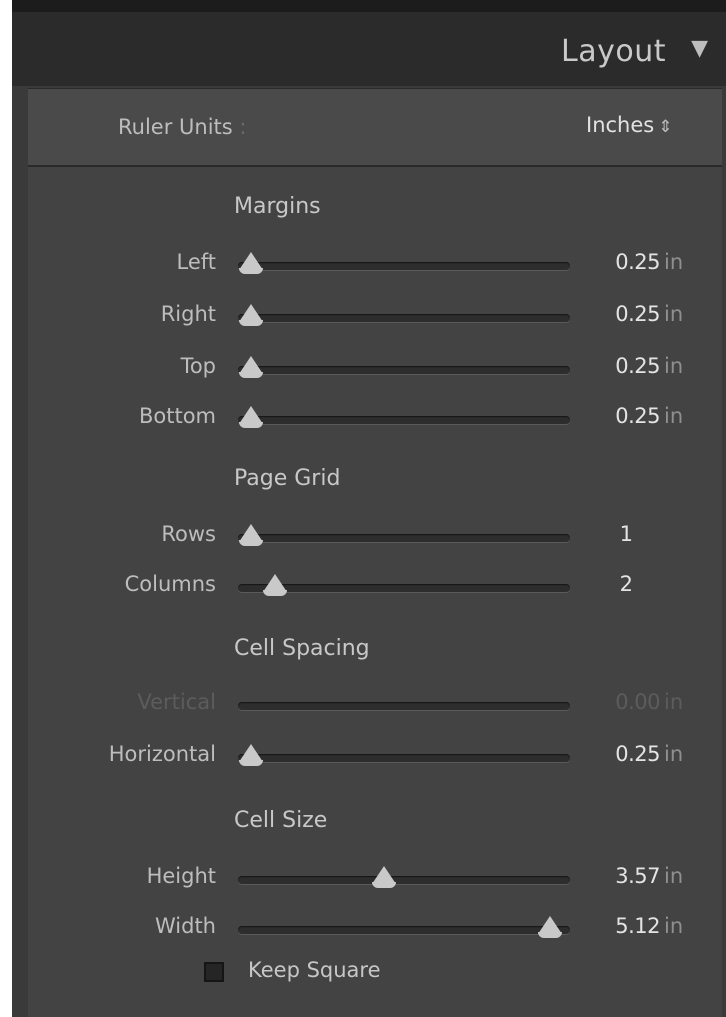 This screenshot has width=726, height=1017. What do you see at coordinates (674, 262) in the screenshot?
I see `left-margin-unit: in` at bounding box center [674, 262].